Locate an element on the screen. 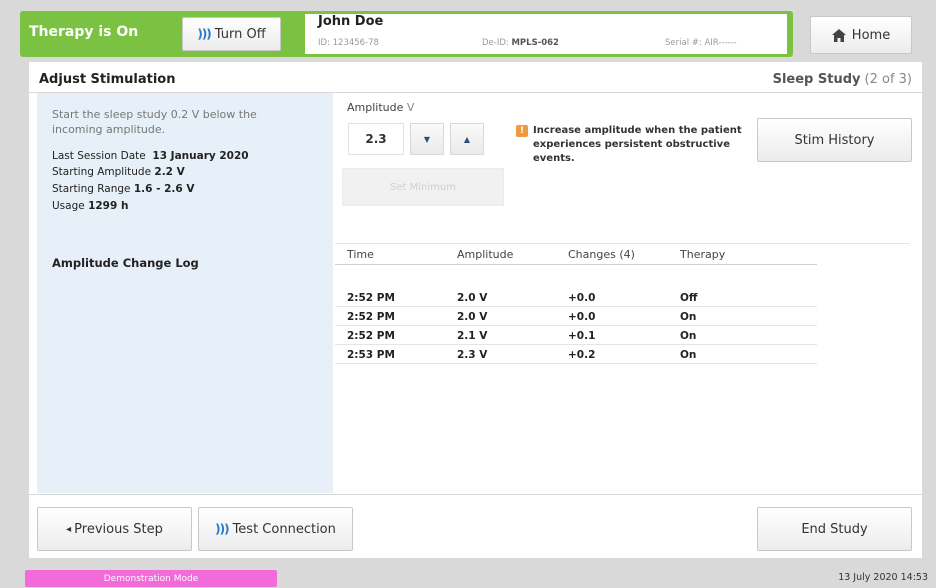 The image size is (936, 588). table-row: 2:52 PM 2.0 V +0.0 Off is located at coordinates (576, 298).